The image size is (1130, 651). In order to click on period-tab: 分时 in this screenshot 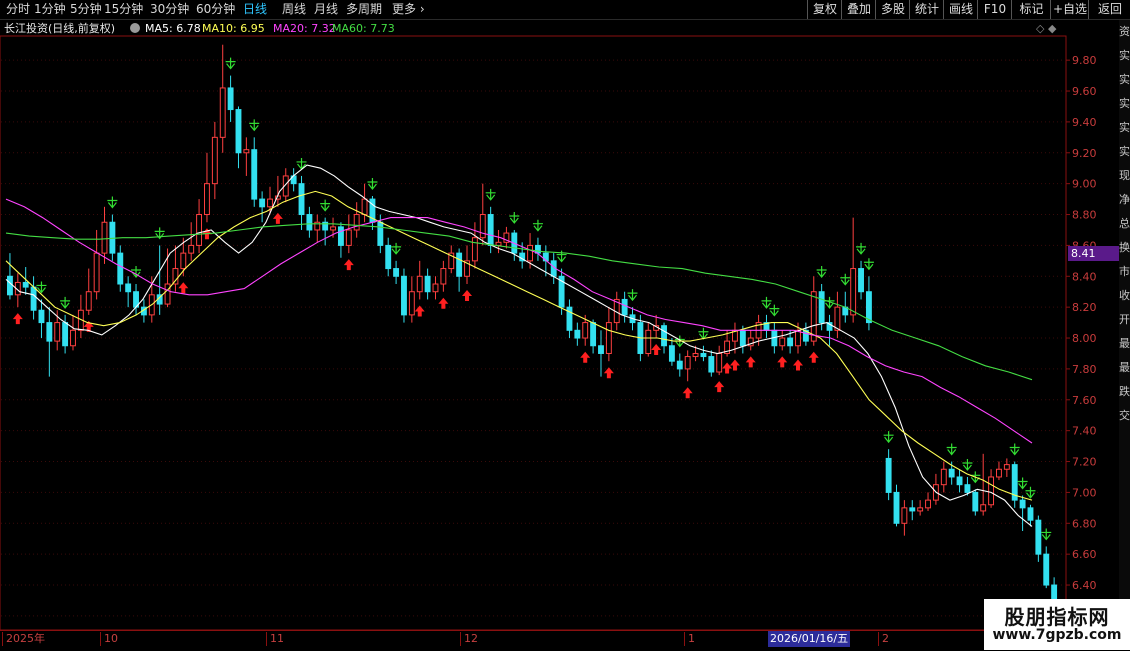, I will do `click(18, 9)`.